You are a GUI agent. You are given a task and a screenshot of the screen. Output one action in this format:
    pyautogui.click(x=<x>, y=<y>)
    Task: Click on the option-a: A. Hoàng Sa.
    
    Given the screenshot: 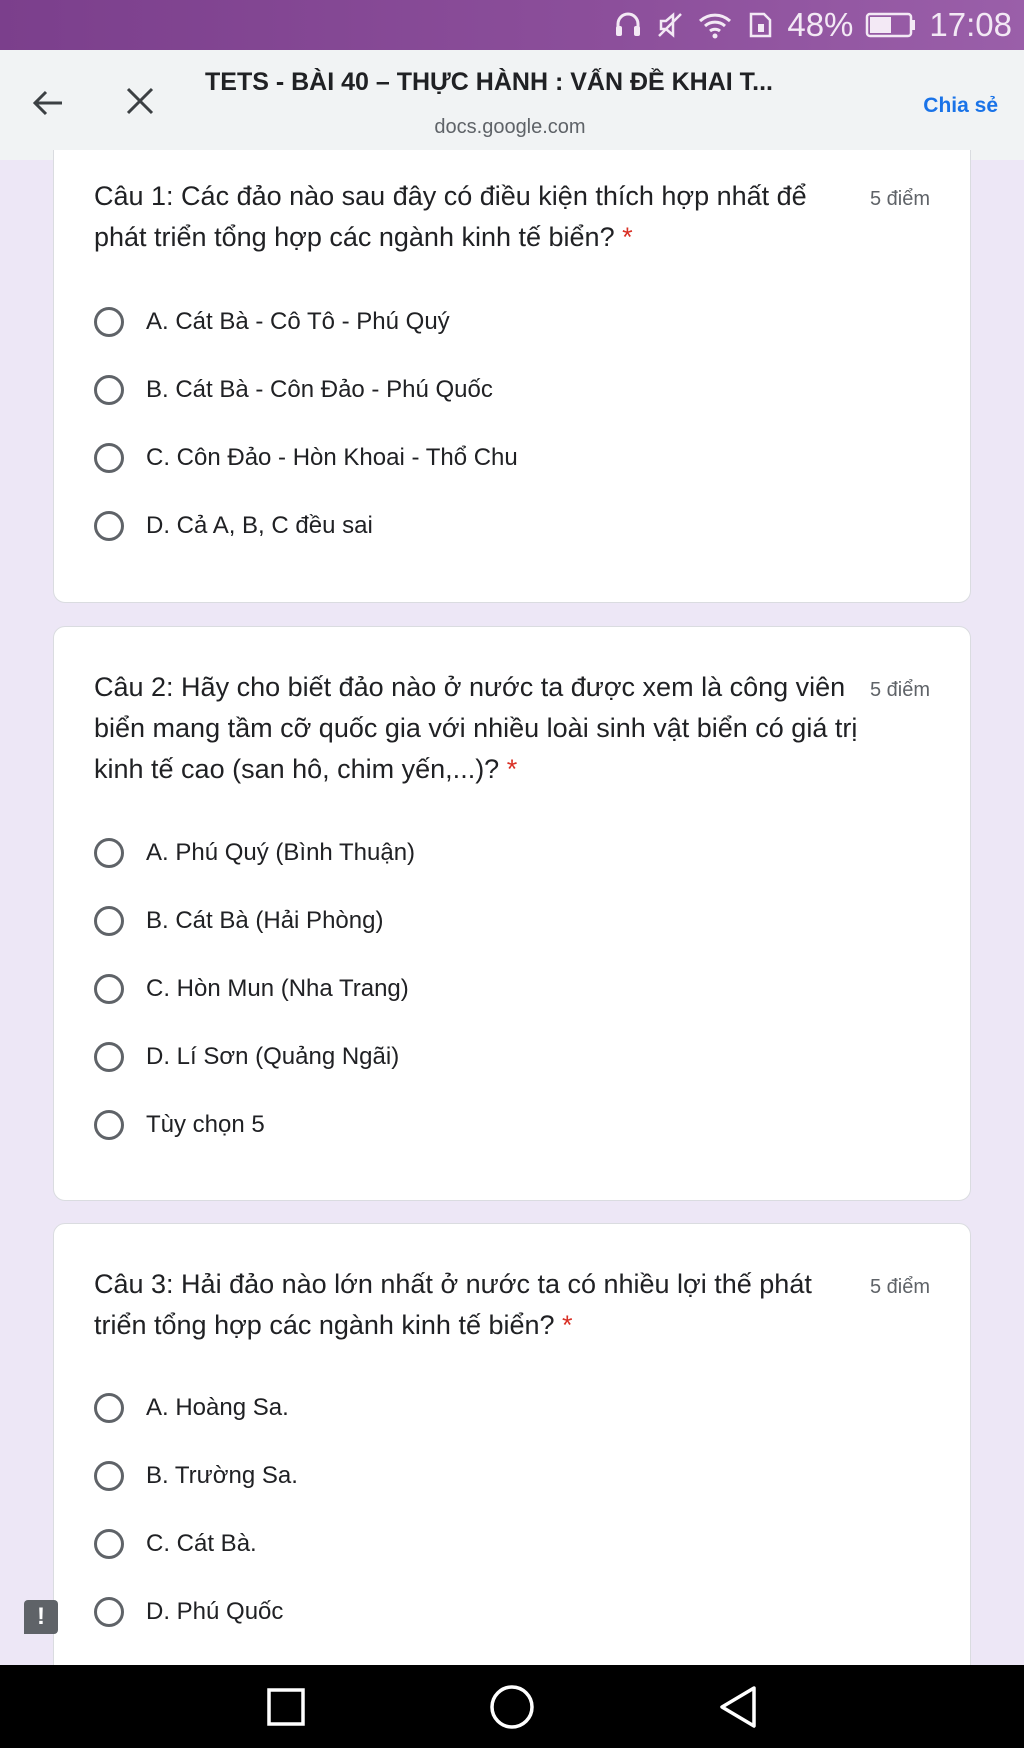 What is the action you would take?
    pyautogui.click(x=191, y=1408)
    